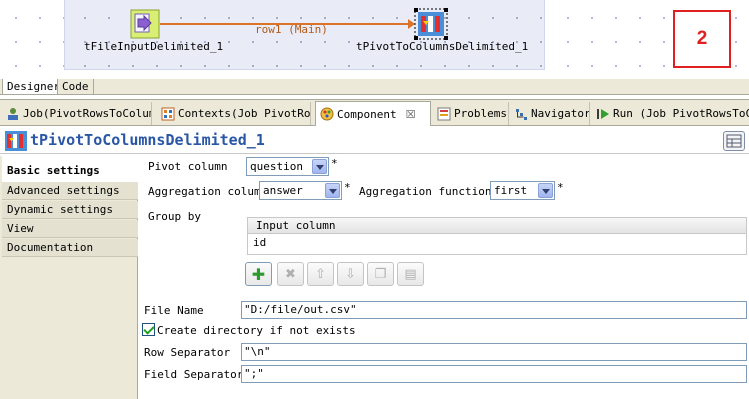 The height and width of the screenshot is (399, 749). What do you see at coordinates (283, 190) in the screenshot?
I see `aggregation-column-value: answer` at bounding box center [283, 190].